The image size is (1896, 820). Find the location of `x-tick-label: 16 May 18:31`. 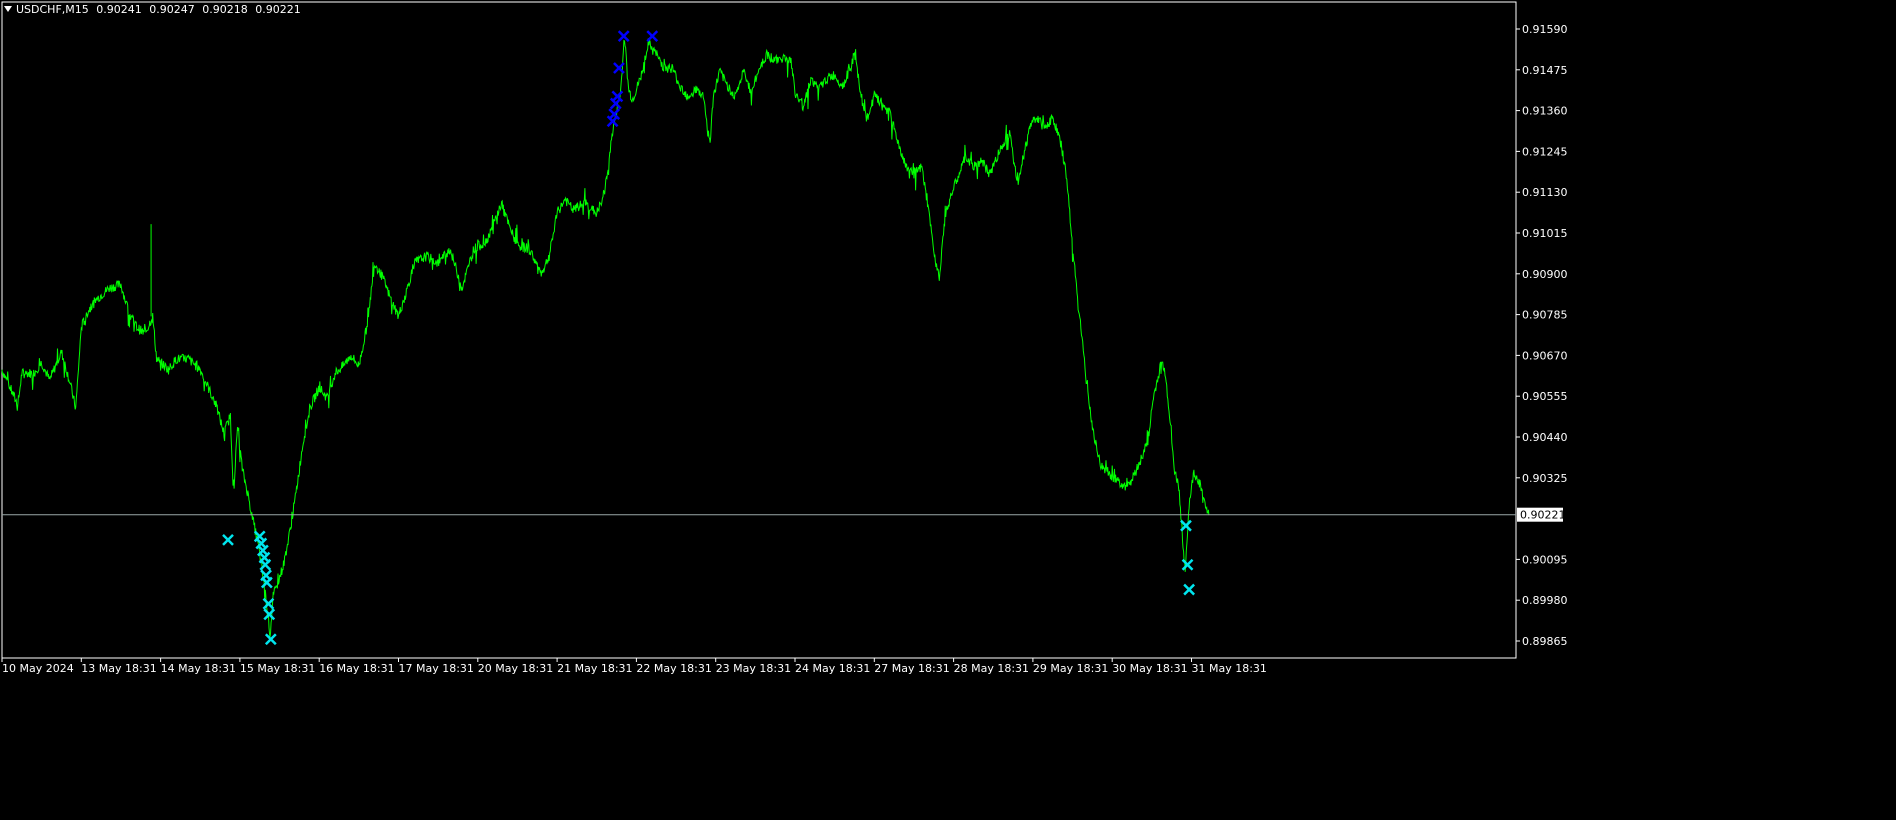

x-tick-label: 16 May 18:31 is located at coordinates (356, 668).